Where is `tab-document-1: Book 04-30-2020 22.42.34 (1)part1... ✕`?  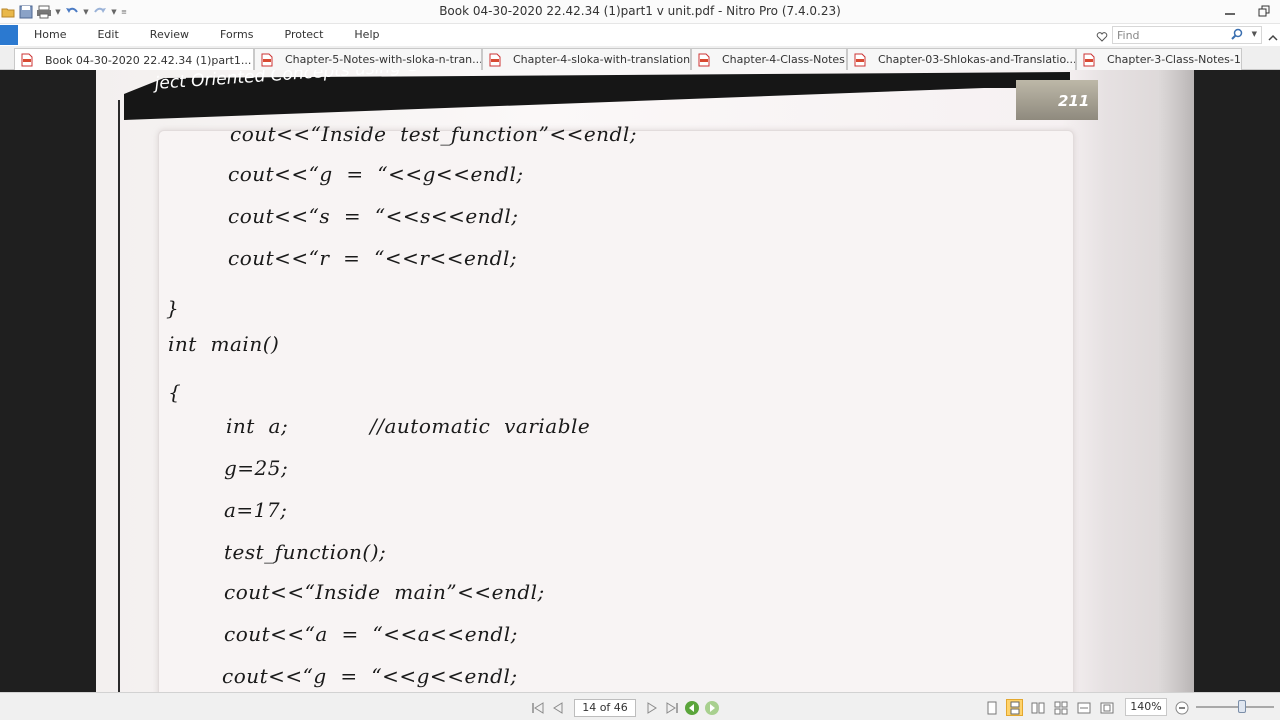
tab-document-1: Book 04-30-2020 22.42.34 (1)part1... ✕ is located at coordinates (134, 59).